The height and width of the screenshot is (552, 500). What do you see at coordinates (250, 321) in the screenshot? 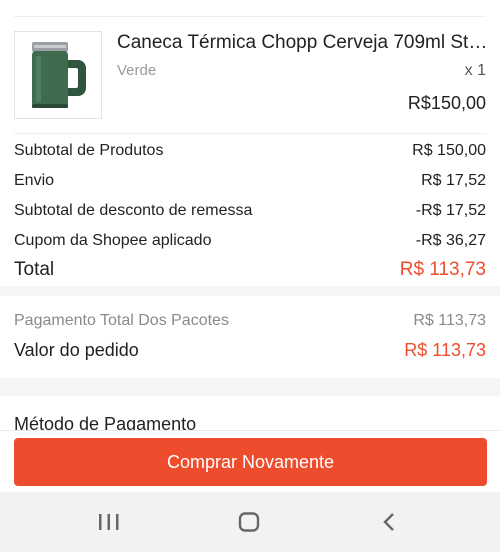
I see `packages-total-row: Pagamento Total Dos Pacotes R$ 113,73` at bounding box center [250, 321].